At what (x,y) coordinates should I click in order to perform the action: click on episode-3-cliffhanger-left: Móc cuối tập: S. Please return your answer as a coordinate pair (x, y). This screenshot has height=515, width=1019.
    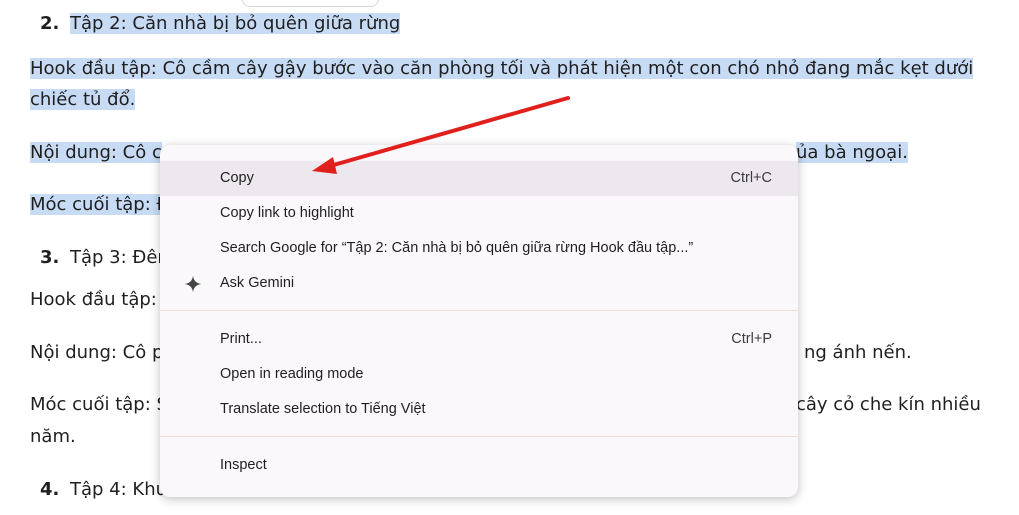
    Looking at the image, I should click on (99, 404).